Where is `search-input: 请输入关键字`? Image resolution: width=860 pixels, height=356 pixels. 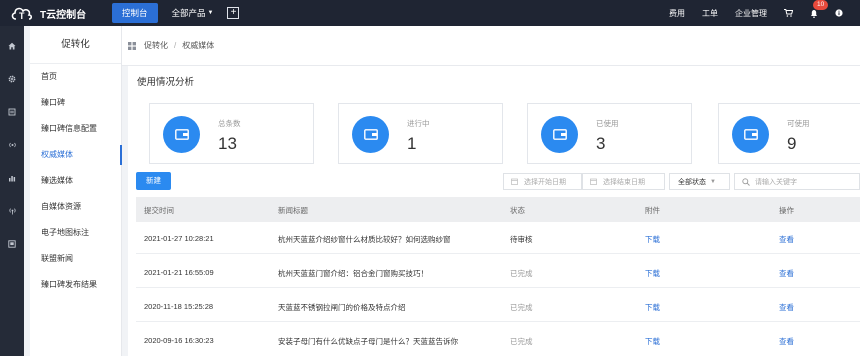 search-input: 请输入关键字 is located at coordinates (797, 181).